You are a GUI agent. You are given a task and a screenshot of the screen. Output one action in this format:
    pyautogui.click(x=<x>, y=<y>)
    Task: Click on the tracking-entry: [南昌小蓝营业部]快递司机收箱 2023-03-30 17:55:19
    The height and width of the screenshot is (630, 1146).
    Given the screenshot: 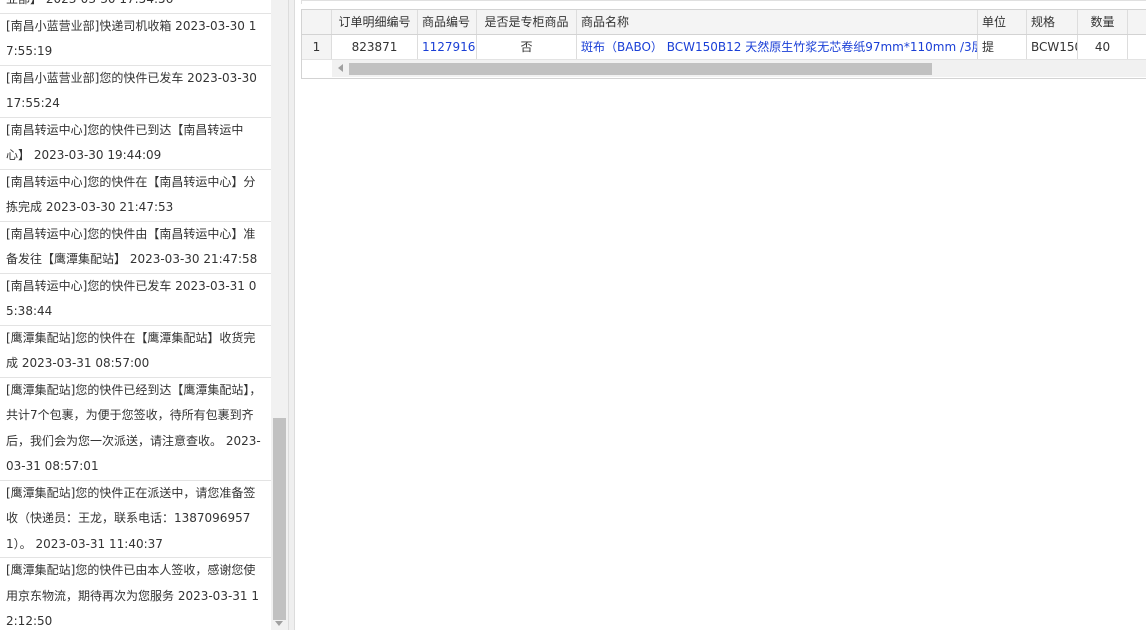 What is the action you would take?
    pyautogui.click(x=135, y=40)
    